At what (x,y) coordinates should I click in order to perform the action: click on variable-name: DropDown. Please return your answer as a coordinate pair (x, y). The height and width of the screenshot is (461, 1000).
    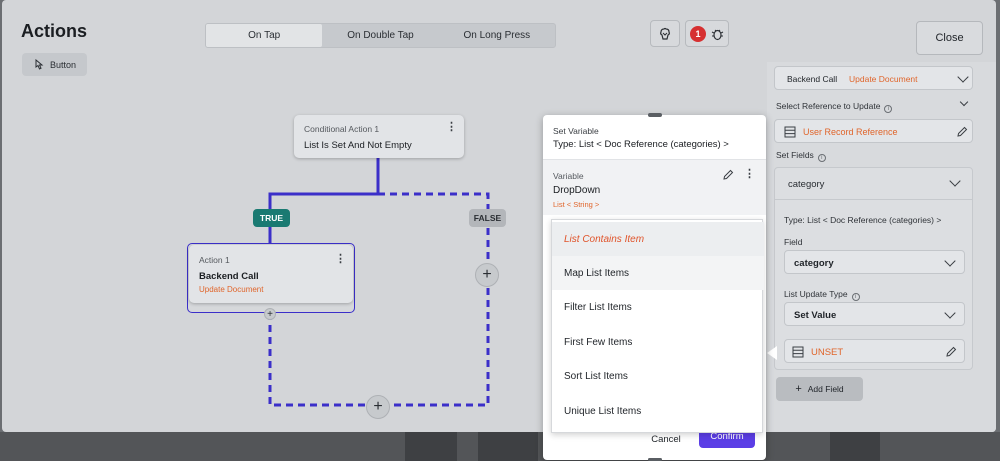
    Looking at the image, I should click on (577, 190).